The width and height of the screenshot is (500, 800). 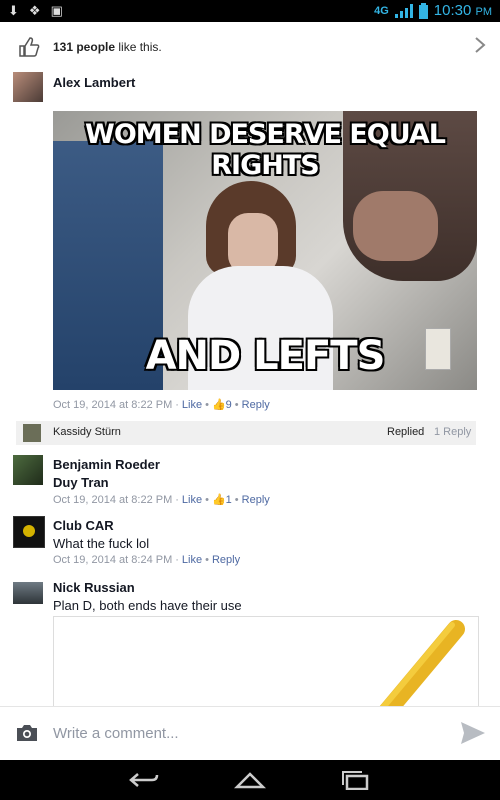 I want to click on likes-text: 131 people like this., so click(x=107, y=47).